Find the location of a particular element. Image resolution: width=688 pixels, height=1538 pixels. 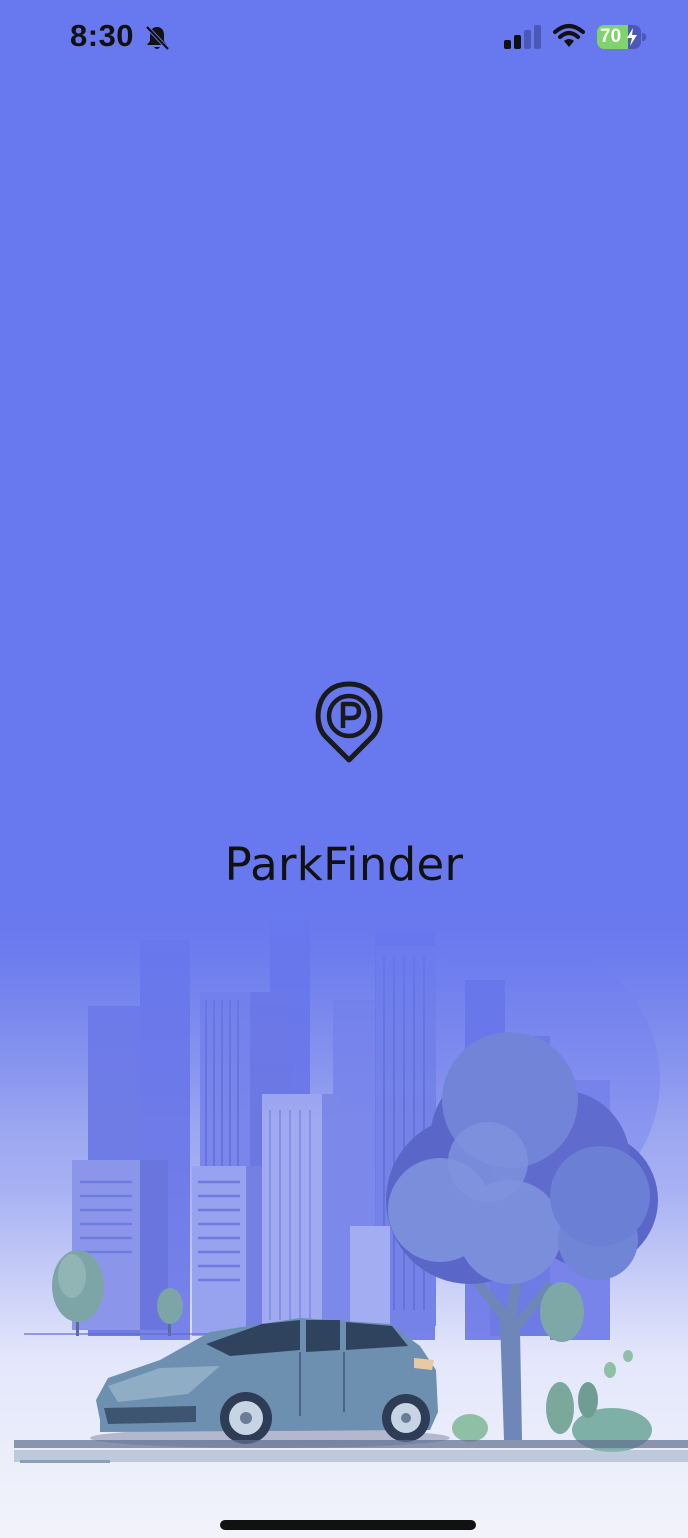

battery-charging-icon: 70 is located at coordinates (622, 37).